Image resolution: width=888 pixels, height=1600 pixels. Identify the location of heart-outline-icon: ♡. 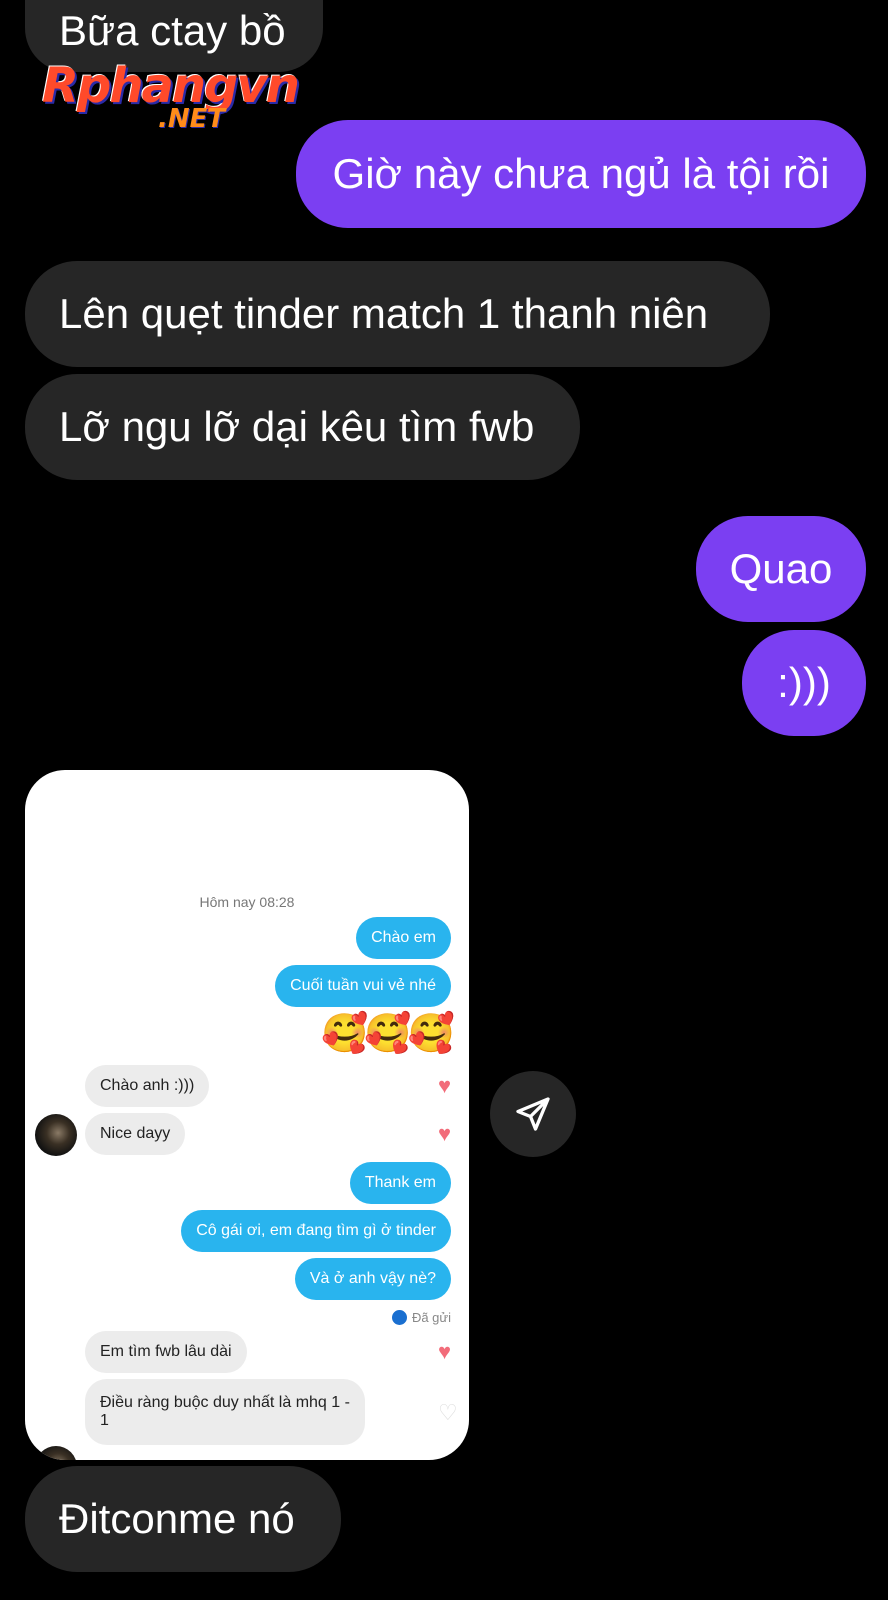
(448, 1412).